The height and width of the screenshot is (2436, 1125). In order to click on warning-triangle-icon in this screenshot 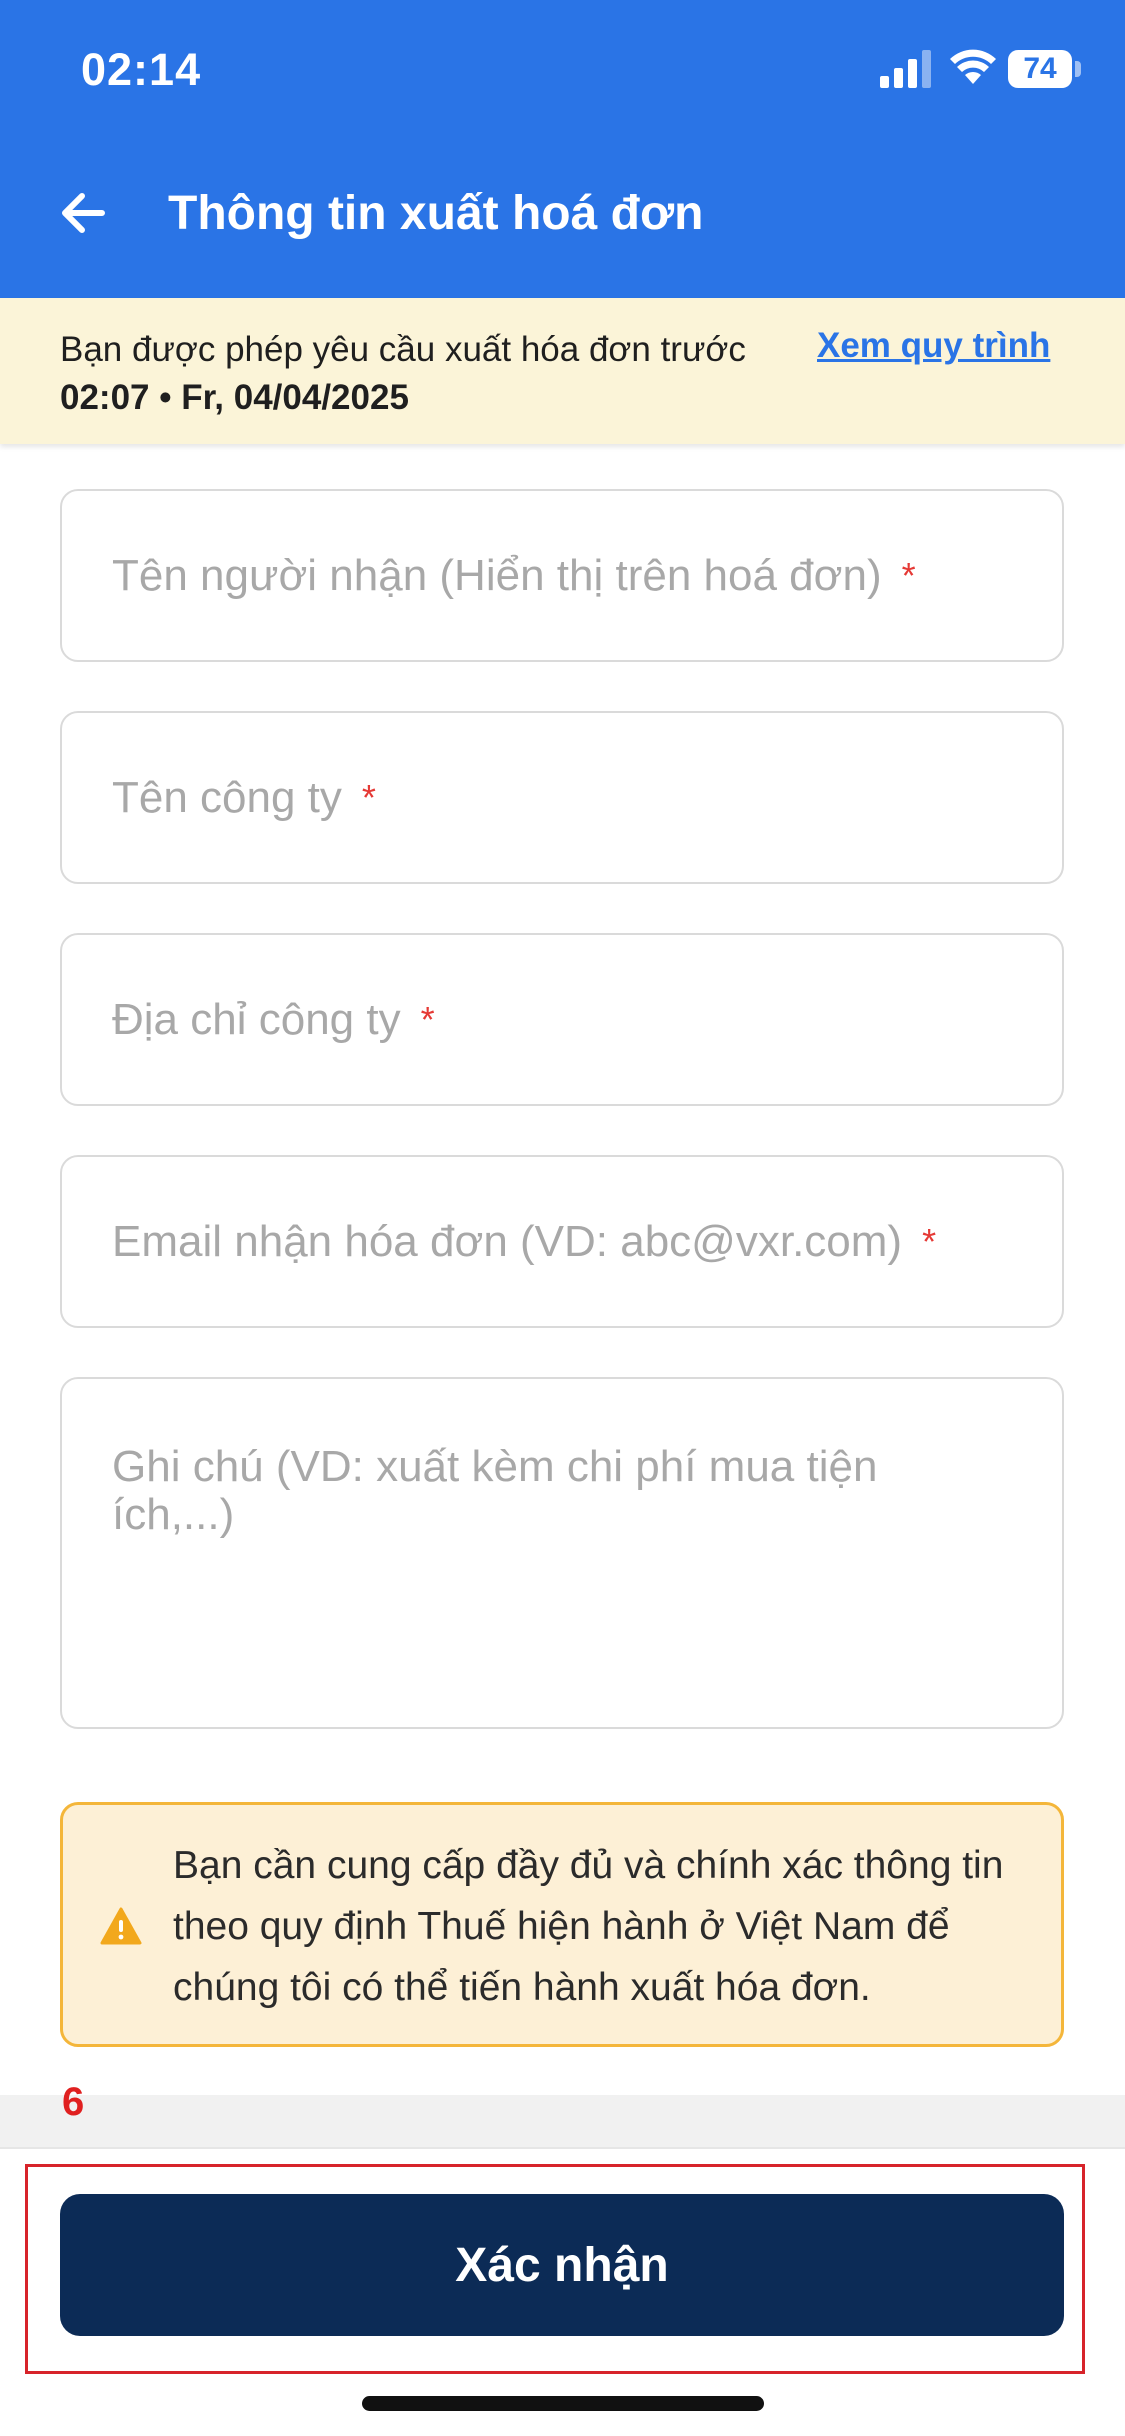, I will do `click(121, 1926)`.